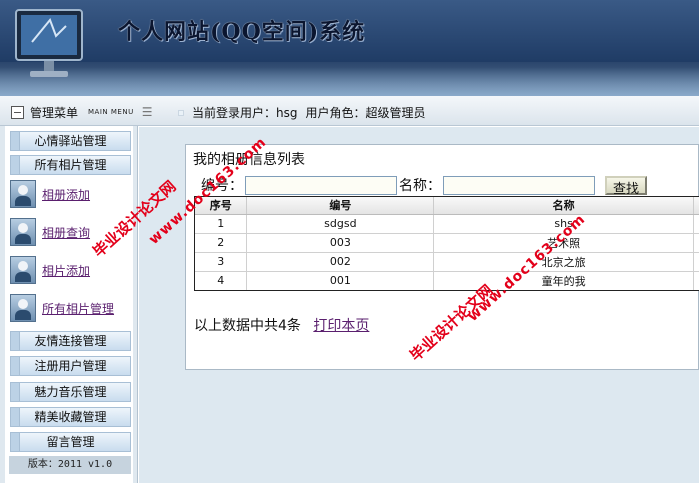 The width and height of the screenshot is (699, 483). Describe the element at coordinates (221, 224) in the screenshot. I see `cell-index: 1` at that location.